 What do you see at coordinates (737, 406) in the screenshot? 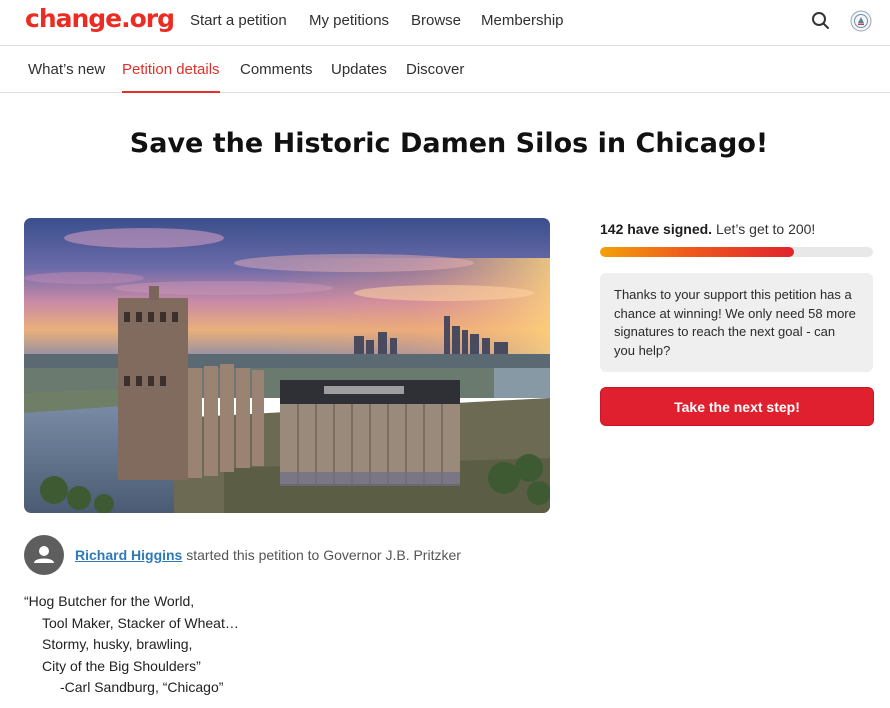
I see `take-next-step-button: Take the next step!` at bounding box center [737, 406].